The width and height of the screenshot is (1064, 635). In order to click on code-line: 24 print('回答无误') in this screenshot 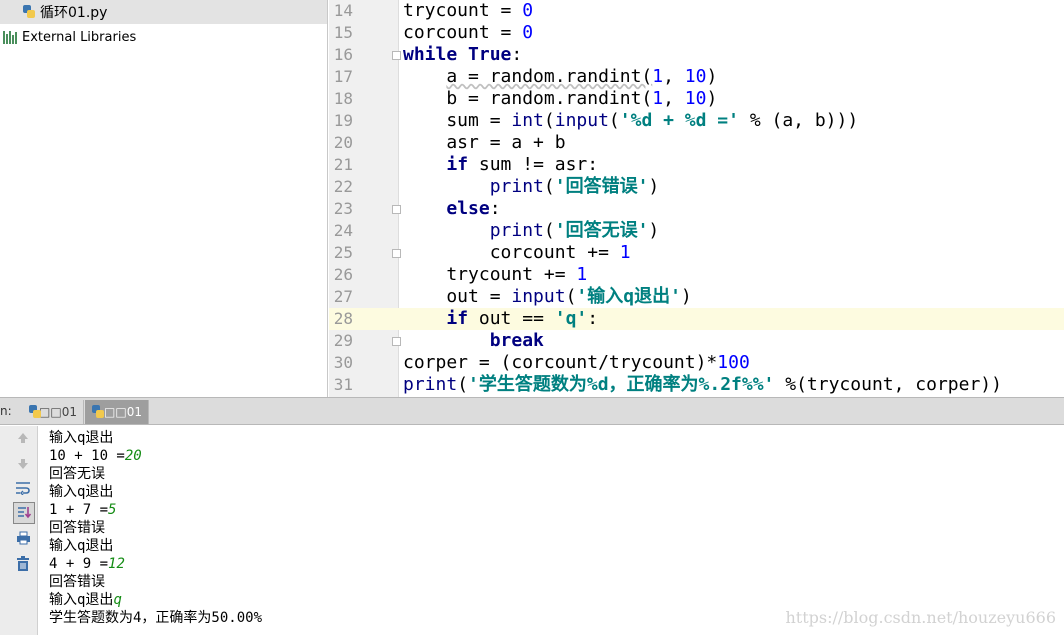, I will do `click(696, 231)`.